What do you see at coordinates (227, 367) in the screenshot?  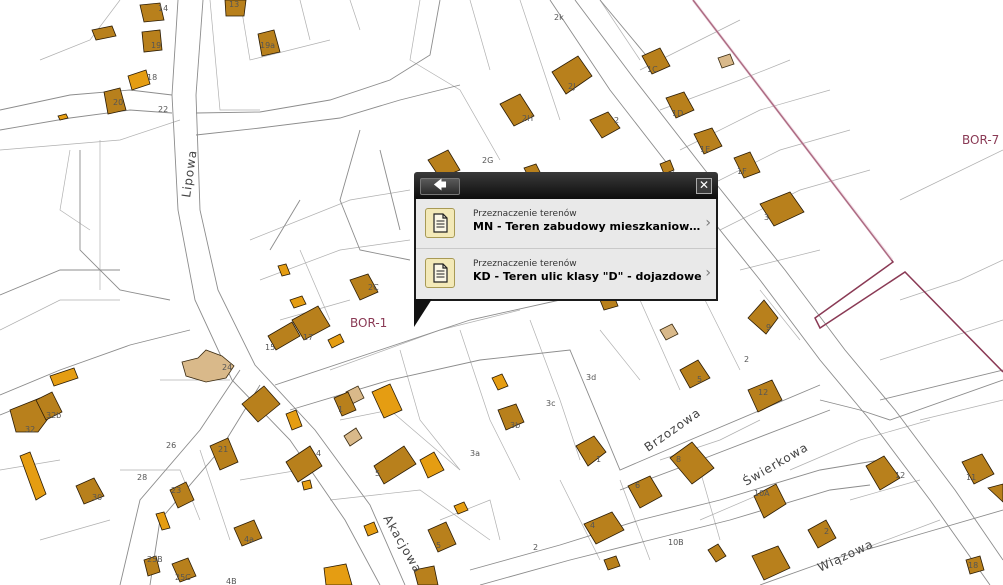 I see `house-number: 24` at bounding box center [227, 367].